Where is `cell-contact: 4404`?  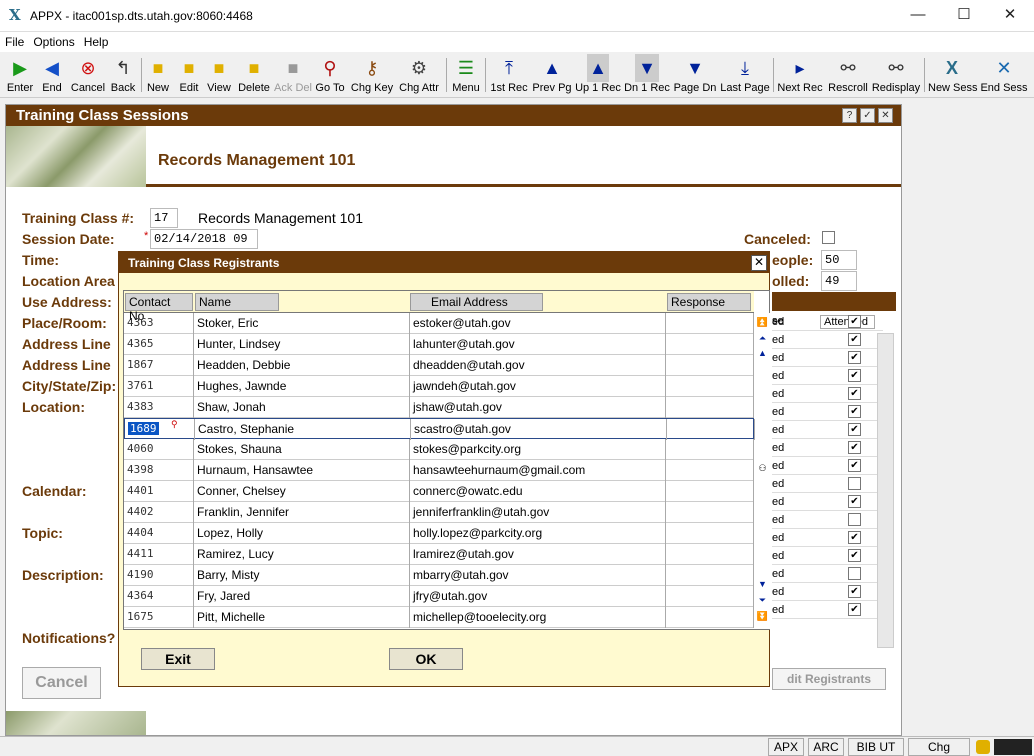
cell-contact: 4404 is located at coordinates (159, 533).